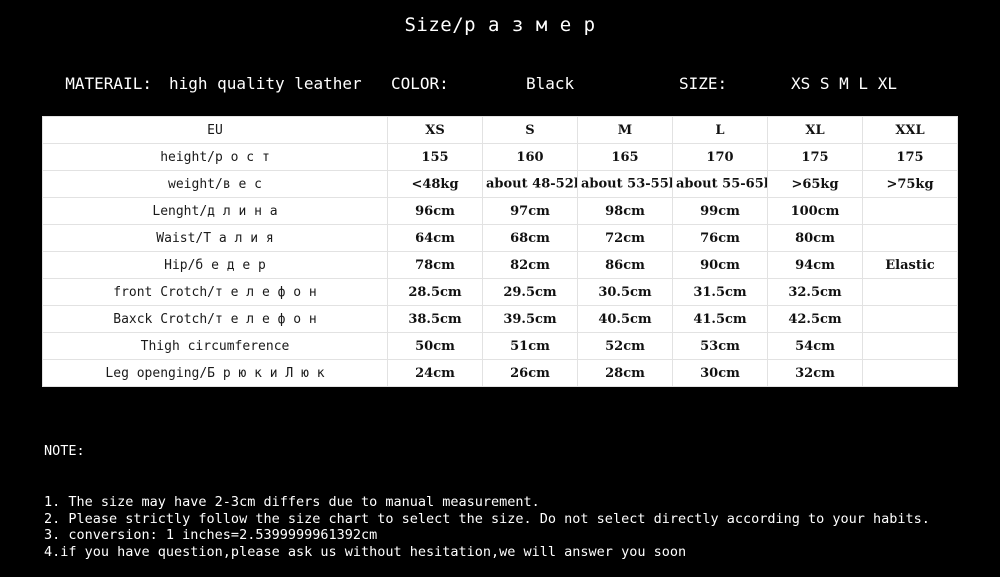 The image size is (1000, 577). What do you see at coordinates (625, 130) in the screenshot?
I see `column-header-m: M` at bounding box center [625, 130].